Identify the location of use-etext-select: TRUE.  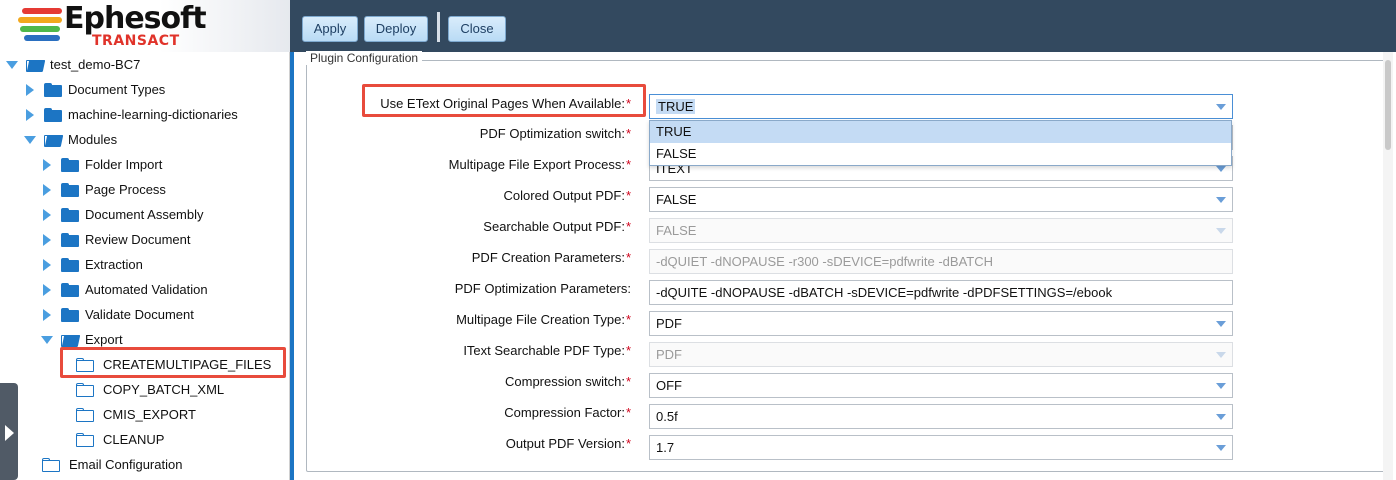
(941, 106).